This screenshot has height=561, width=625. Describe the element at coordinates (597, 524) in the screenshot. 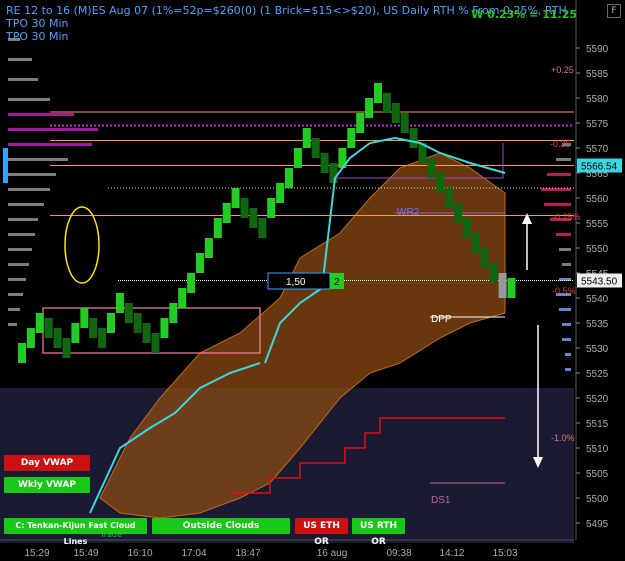

I see `y-tick-label: 5495` at that location.